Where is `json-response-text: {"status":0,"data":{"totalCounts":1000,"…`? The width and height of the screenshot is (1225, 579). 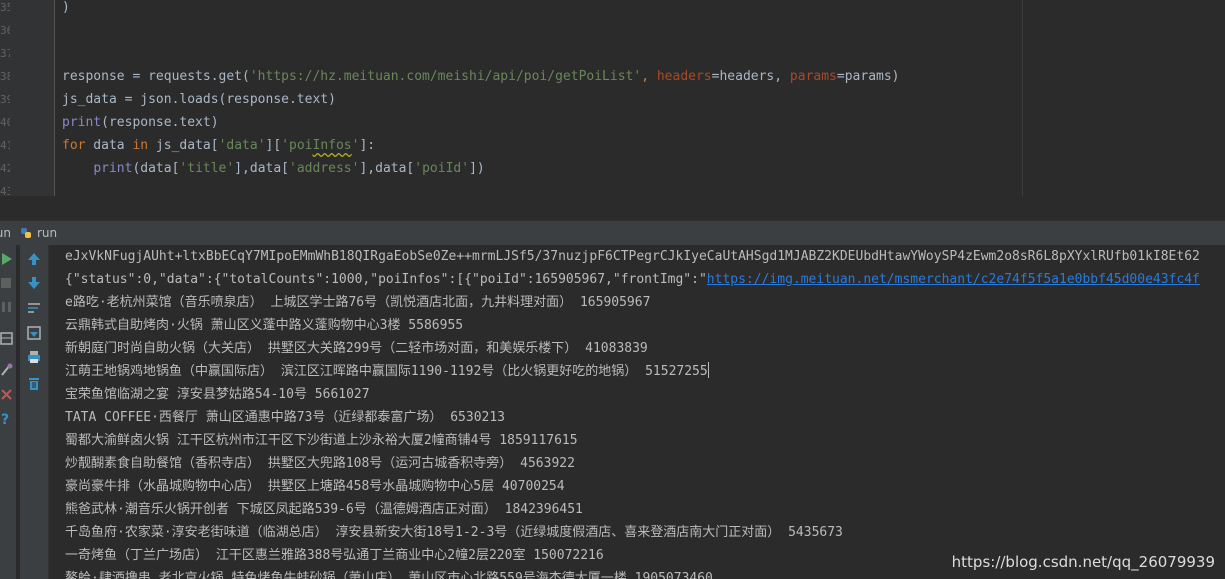 json-response-text: {"status":0,"data":{"totalCounts":1000,"… is located at coordinates (386, 279).